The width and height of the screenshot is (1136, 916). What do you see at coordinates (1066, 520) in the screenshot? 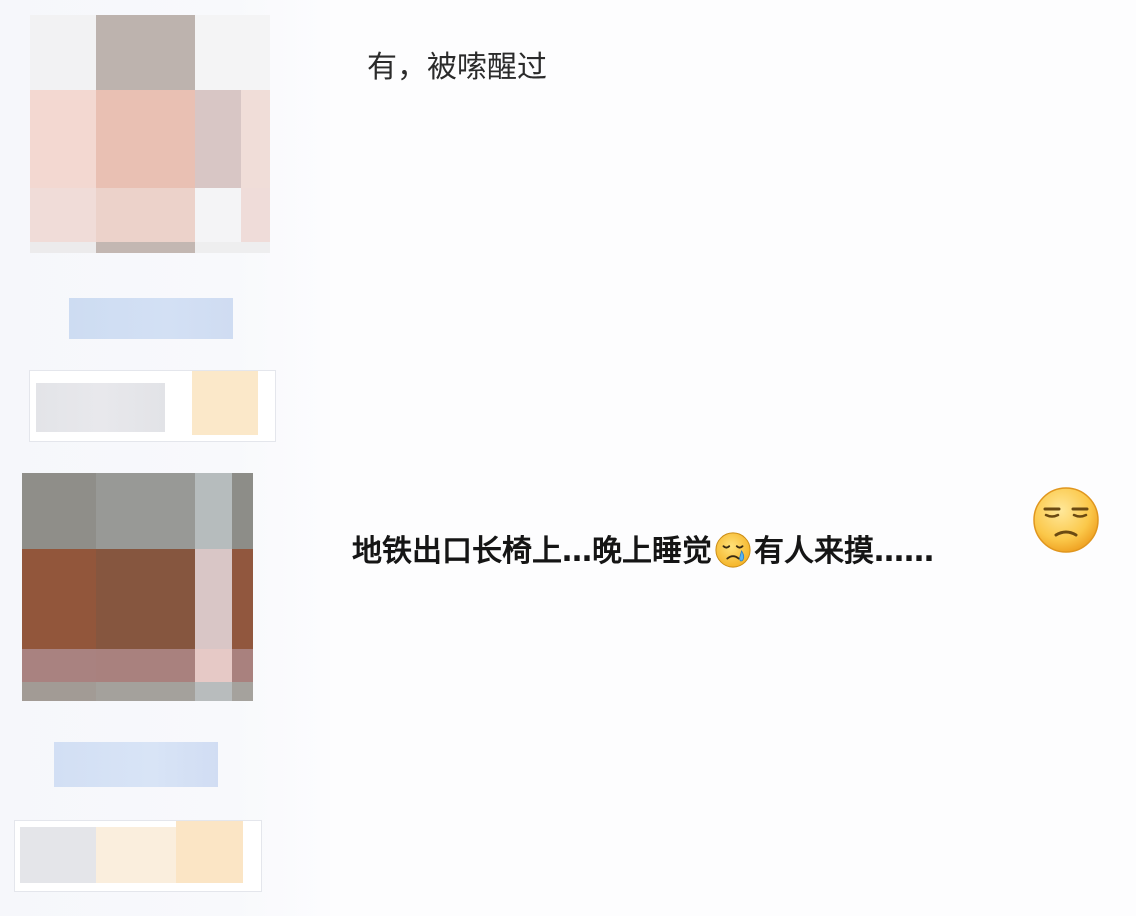
I see `unamused-face-icon` at bounding box center [1066, 520].